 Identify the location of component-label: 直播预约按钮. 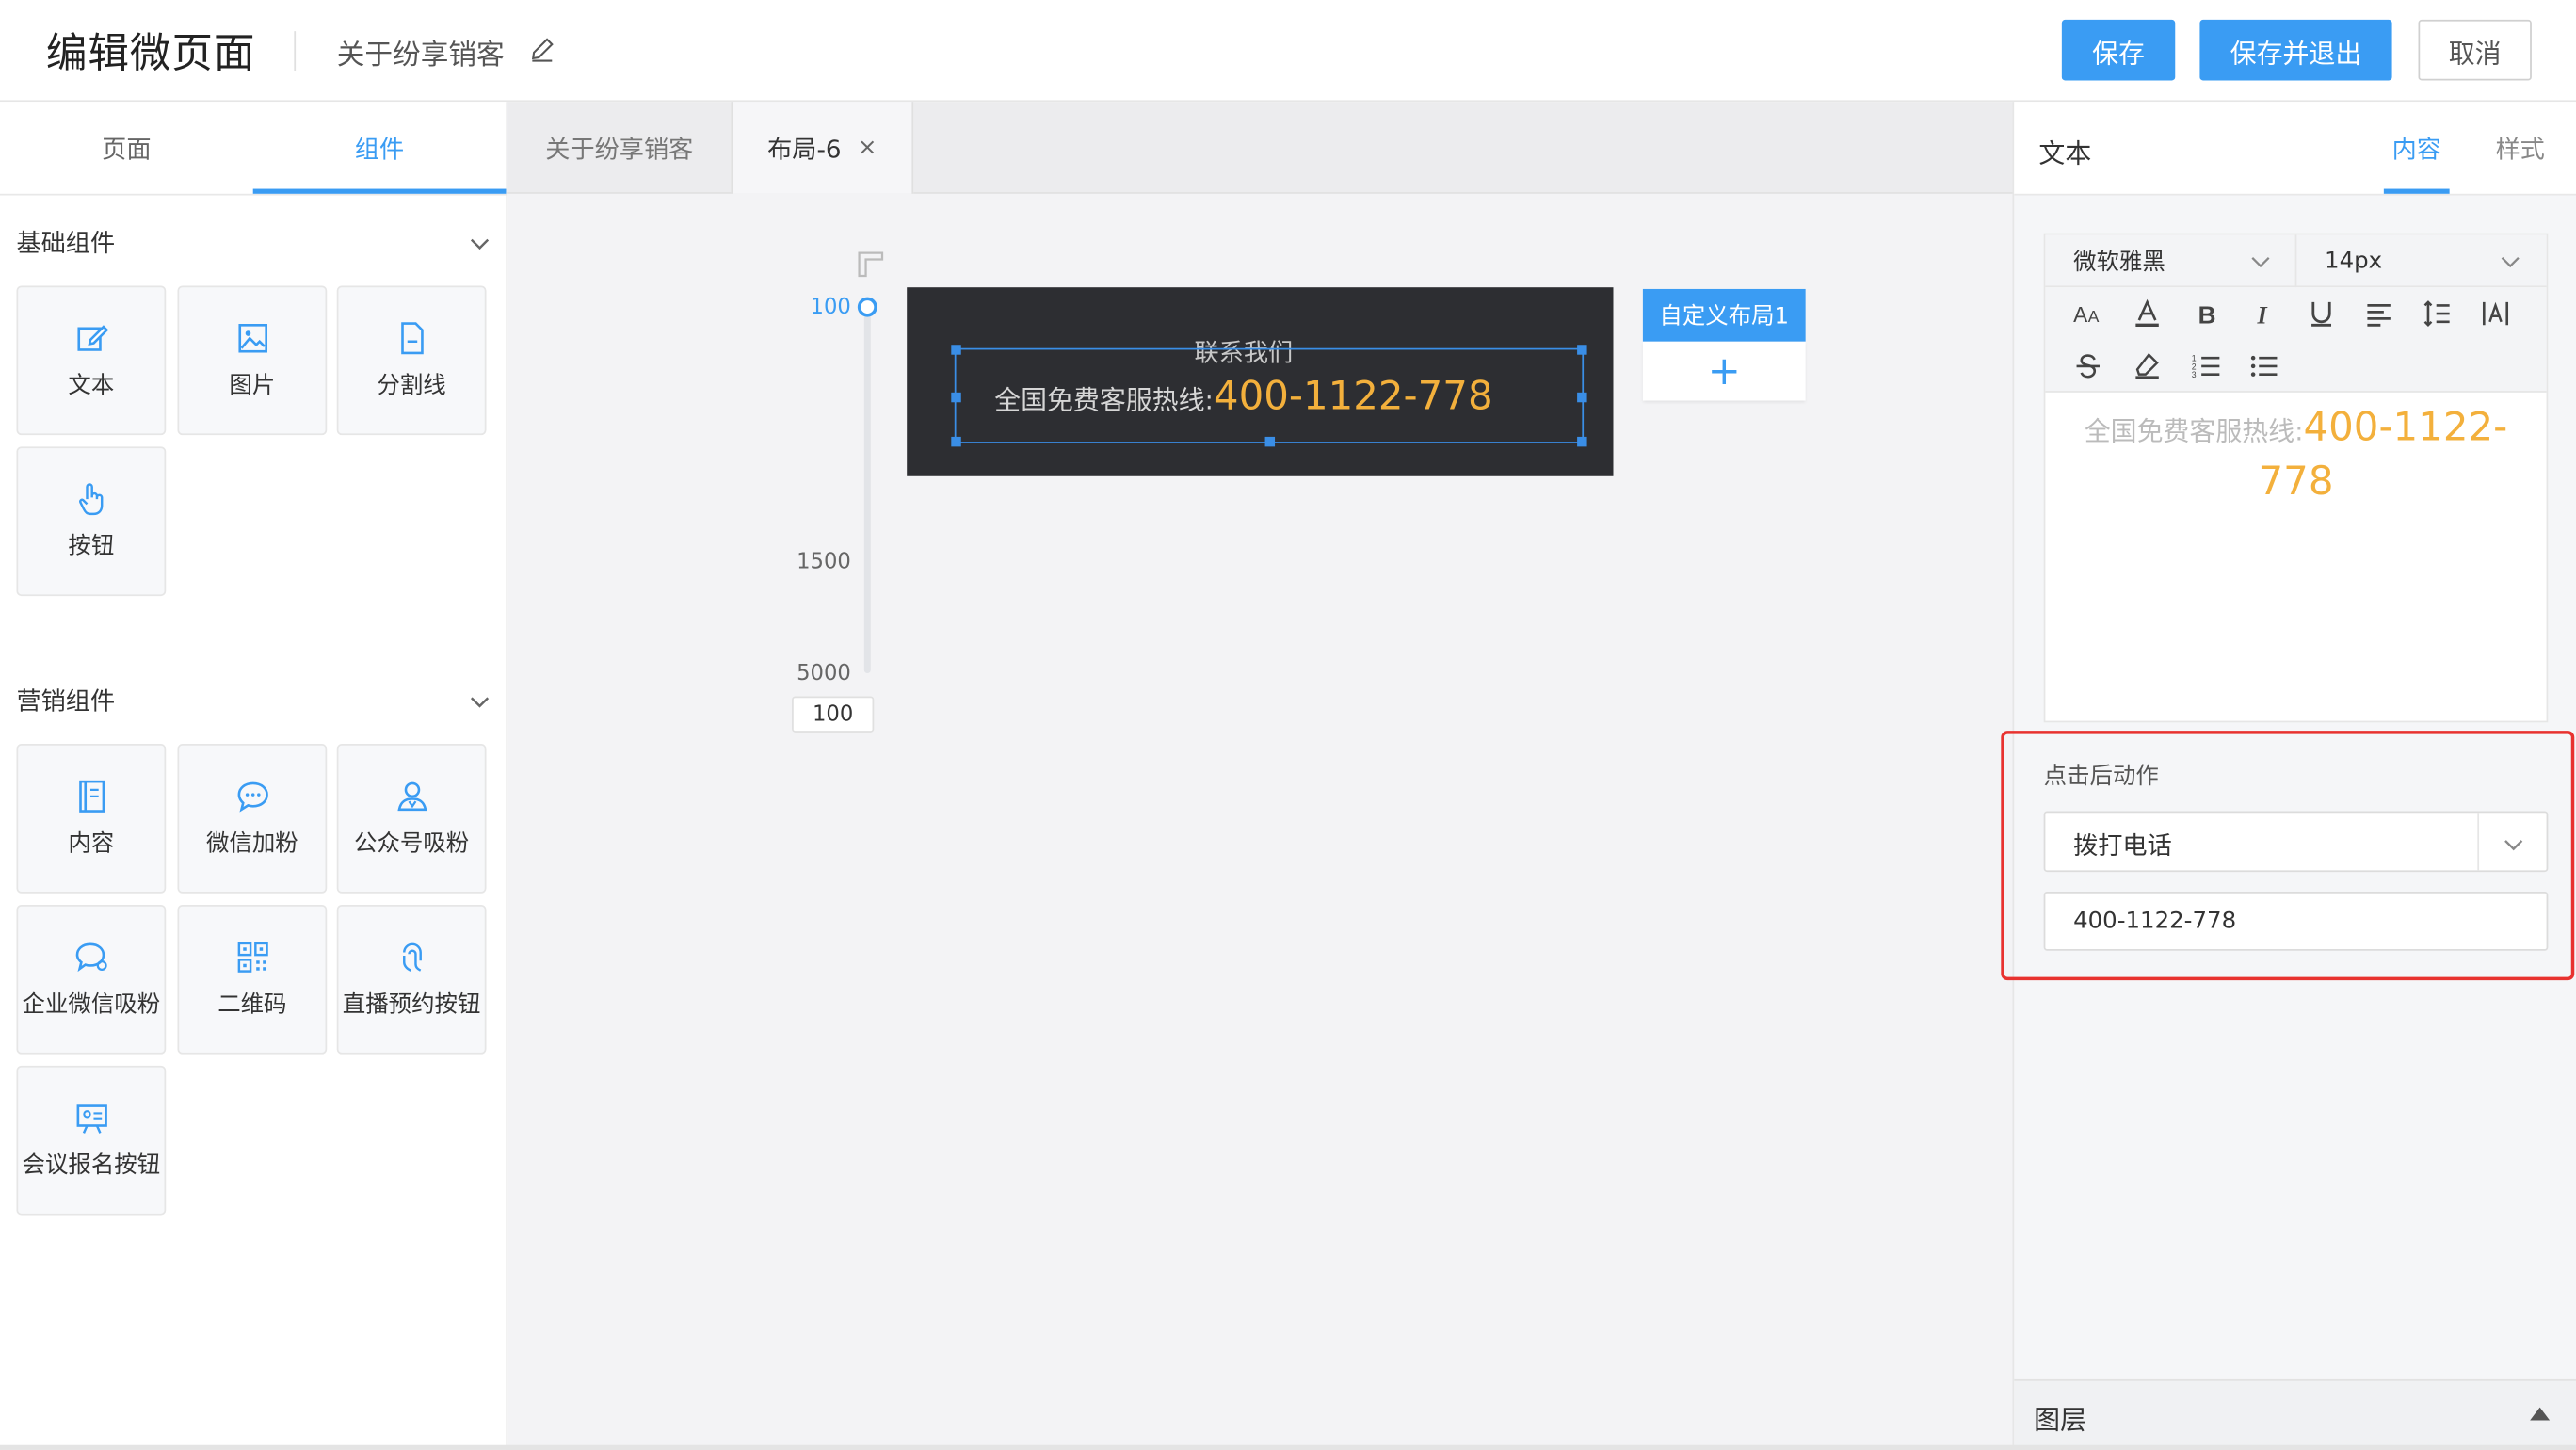
(411, 1005).